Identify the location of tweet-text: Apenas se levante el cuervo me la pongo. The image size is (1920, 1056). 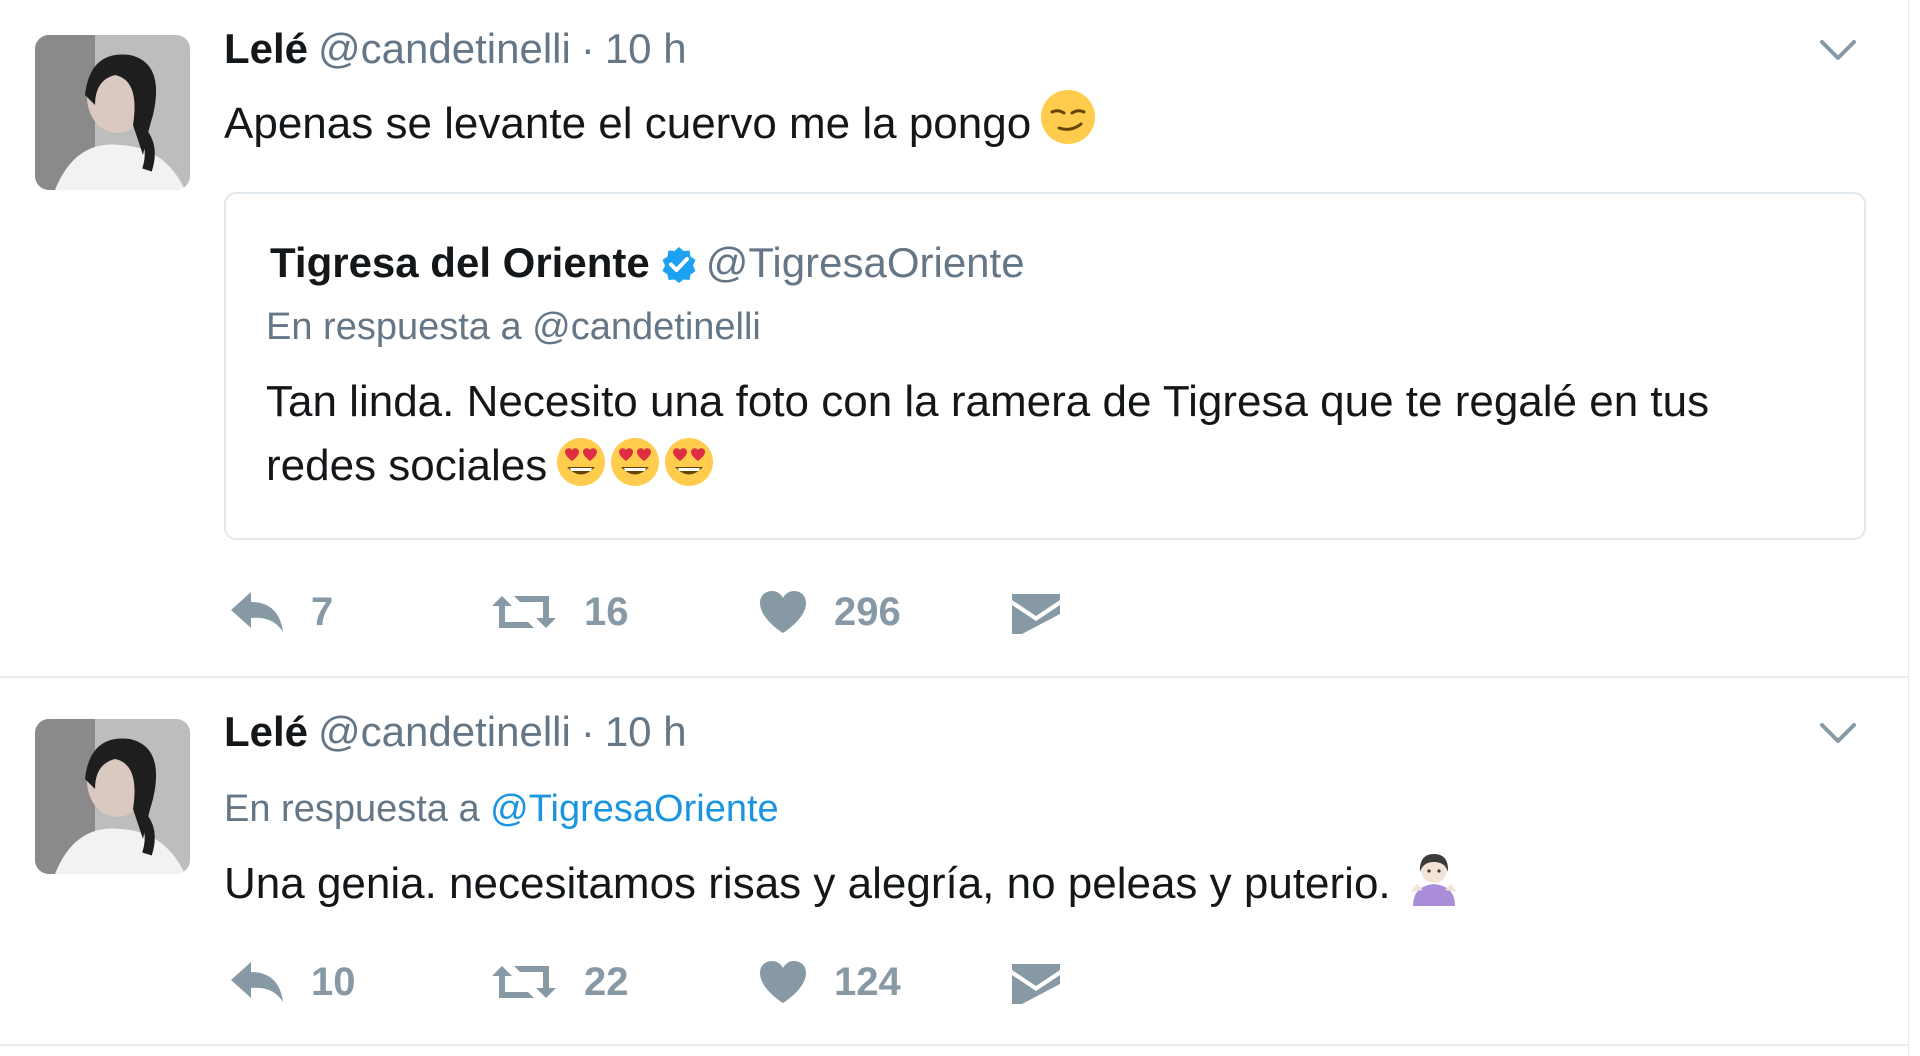
(660, 126).